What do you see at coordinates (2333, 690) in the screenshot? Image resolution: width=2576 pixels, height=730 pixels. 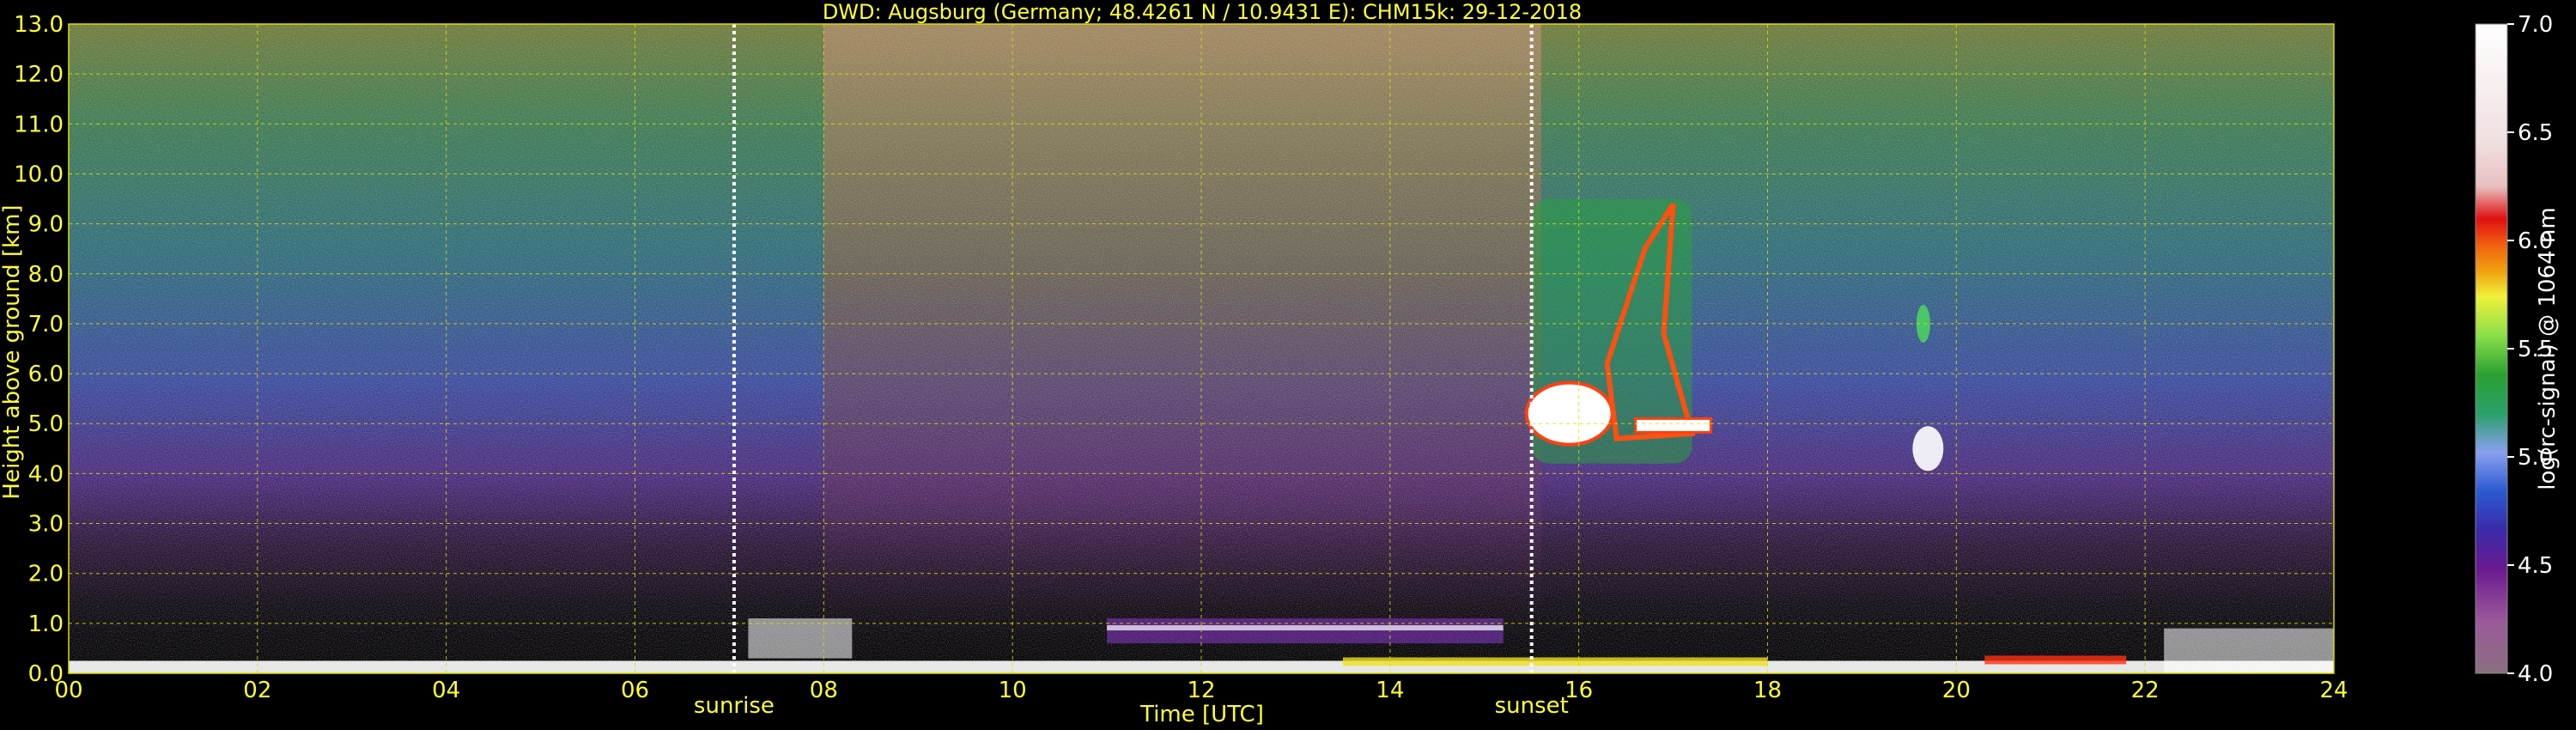 I see `x-tick-label: 24` at bounding box center [2333, 690].